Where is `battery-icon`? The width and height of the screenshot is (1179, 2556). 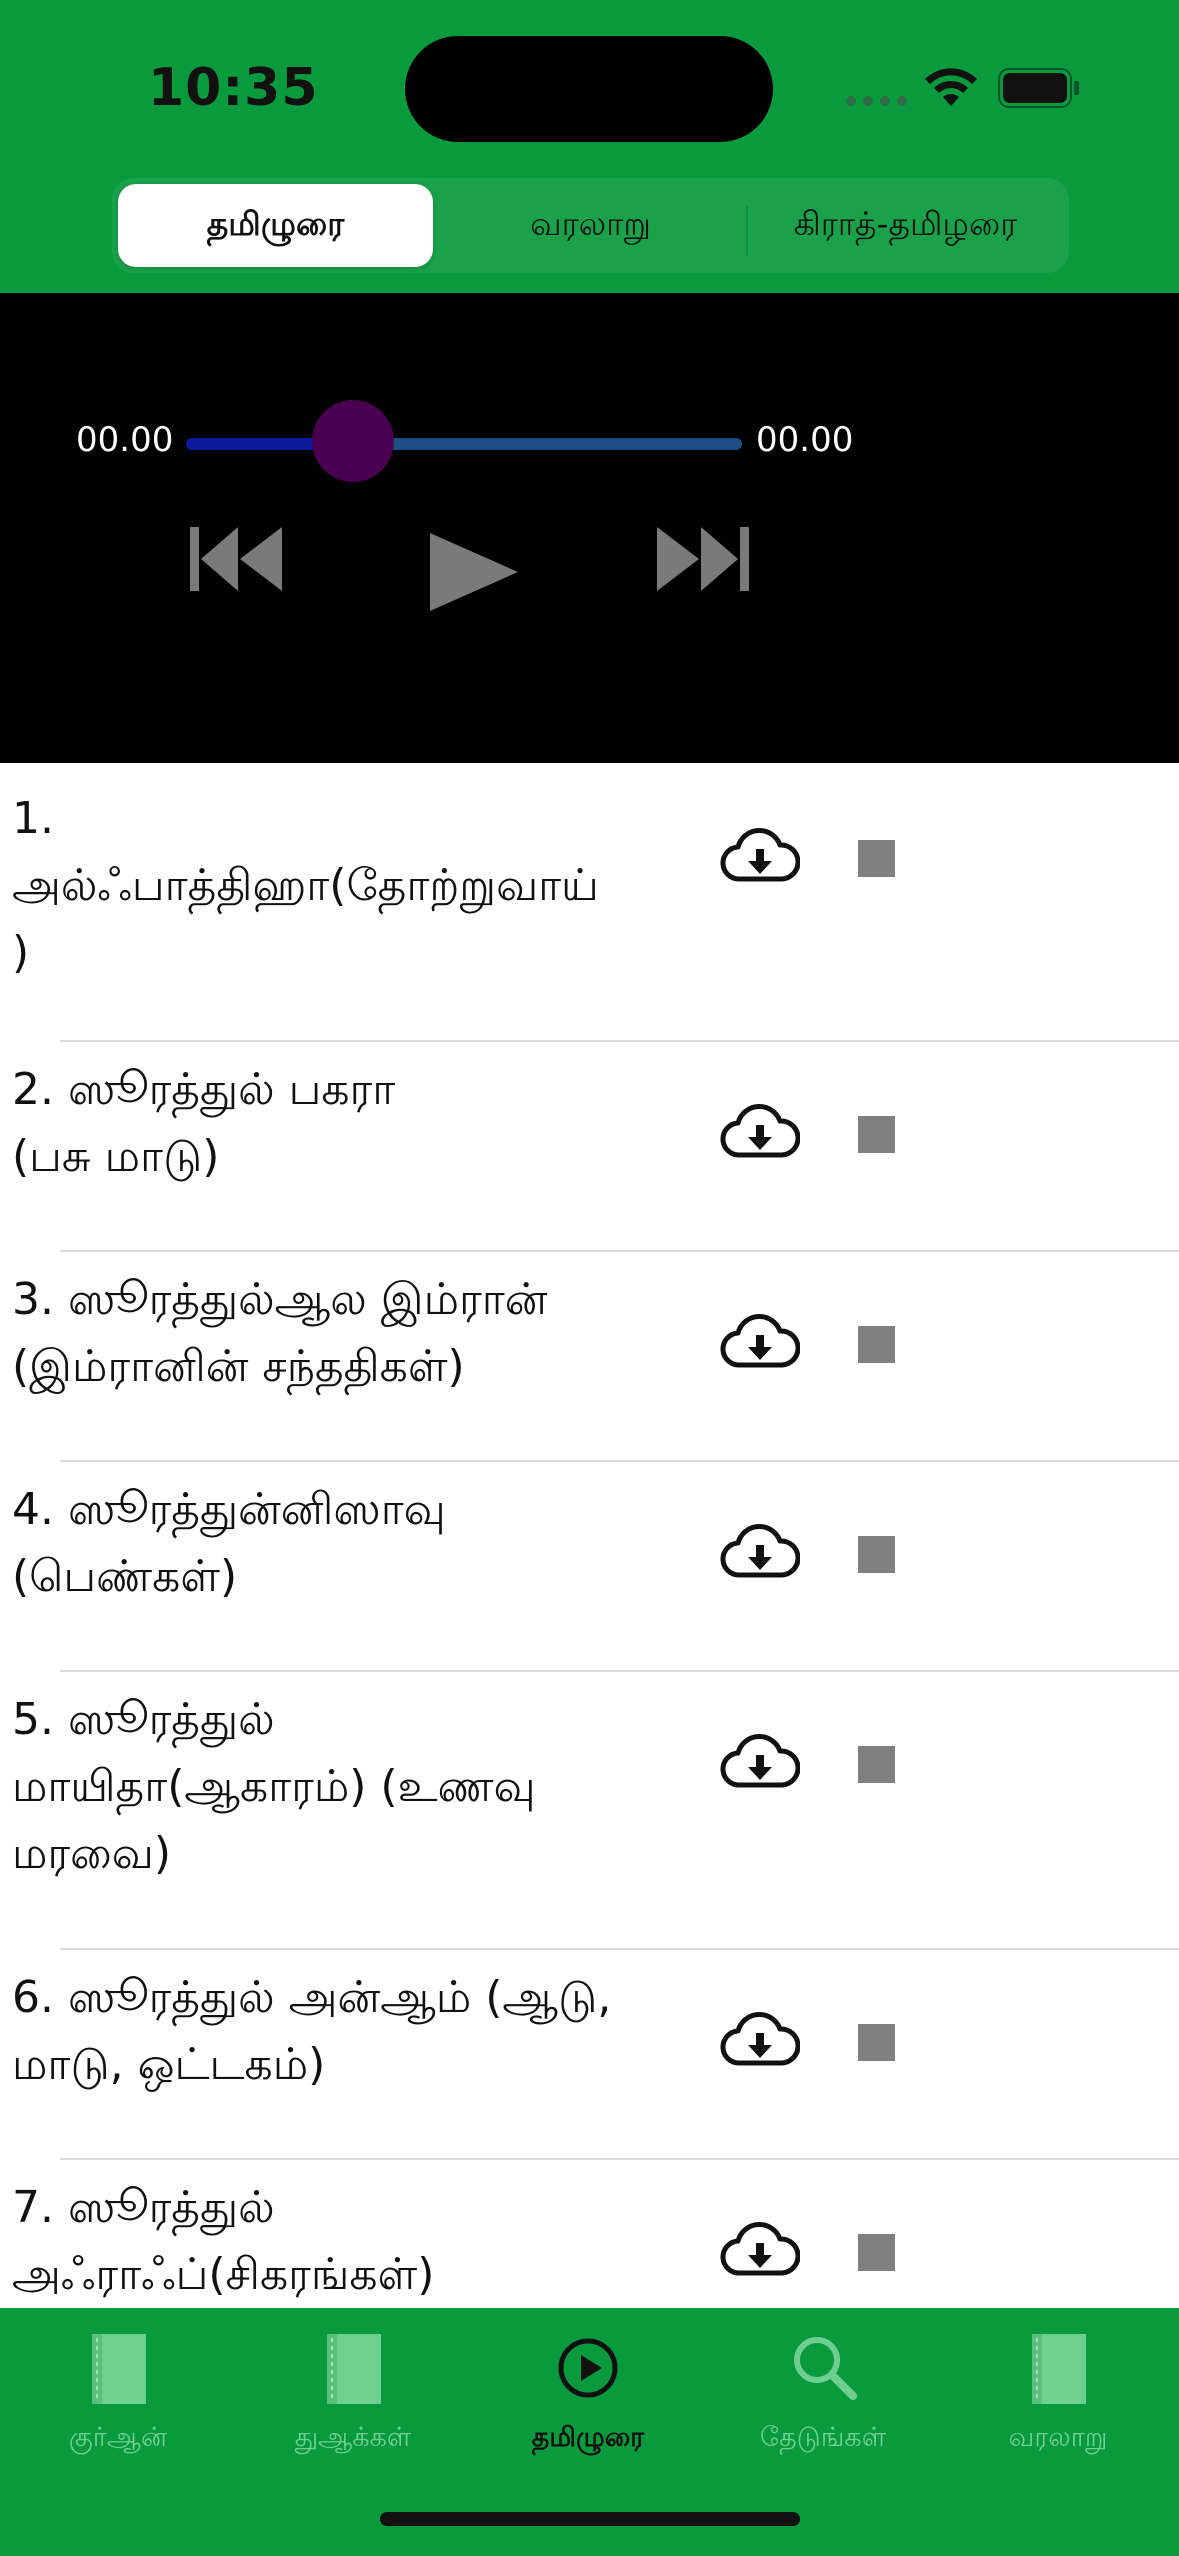 battery-icon is located at coordinates (1038, 88).